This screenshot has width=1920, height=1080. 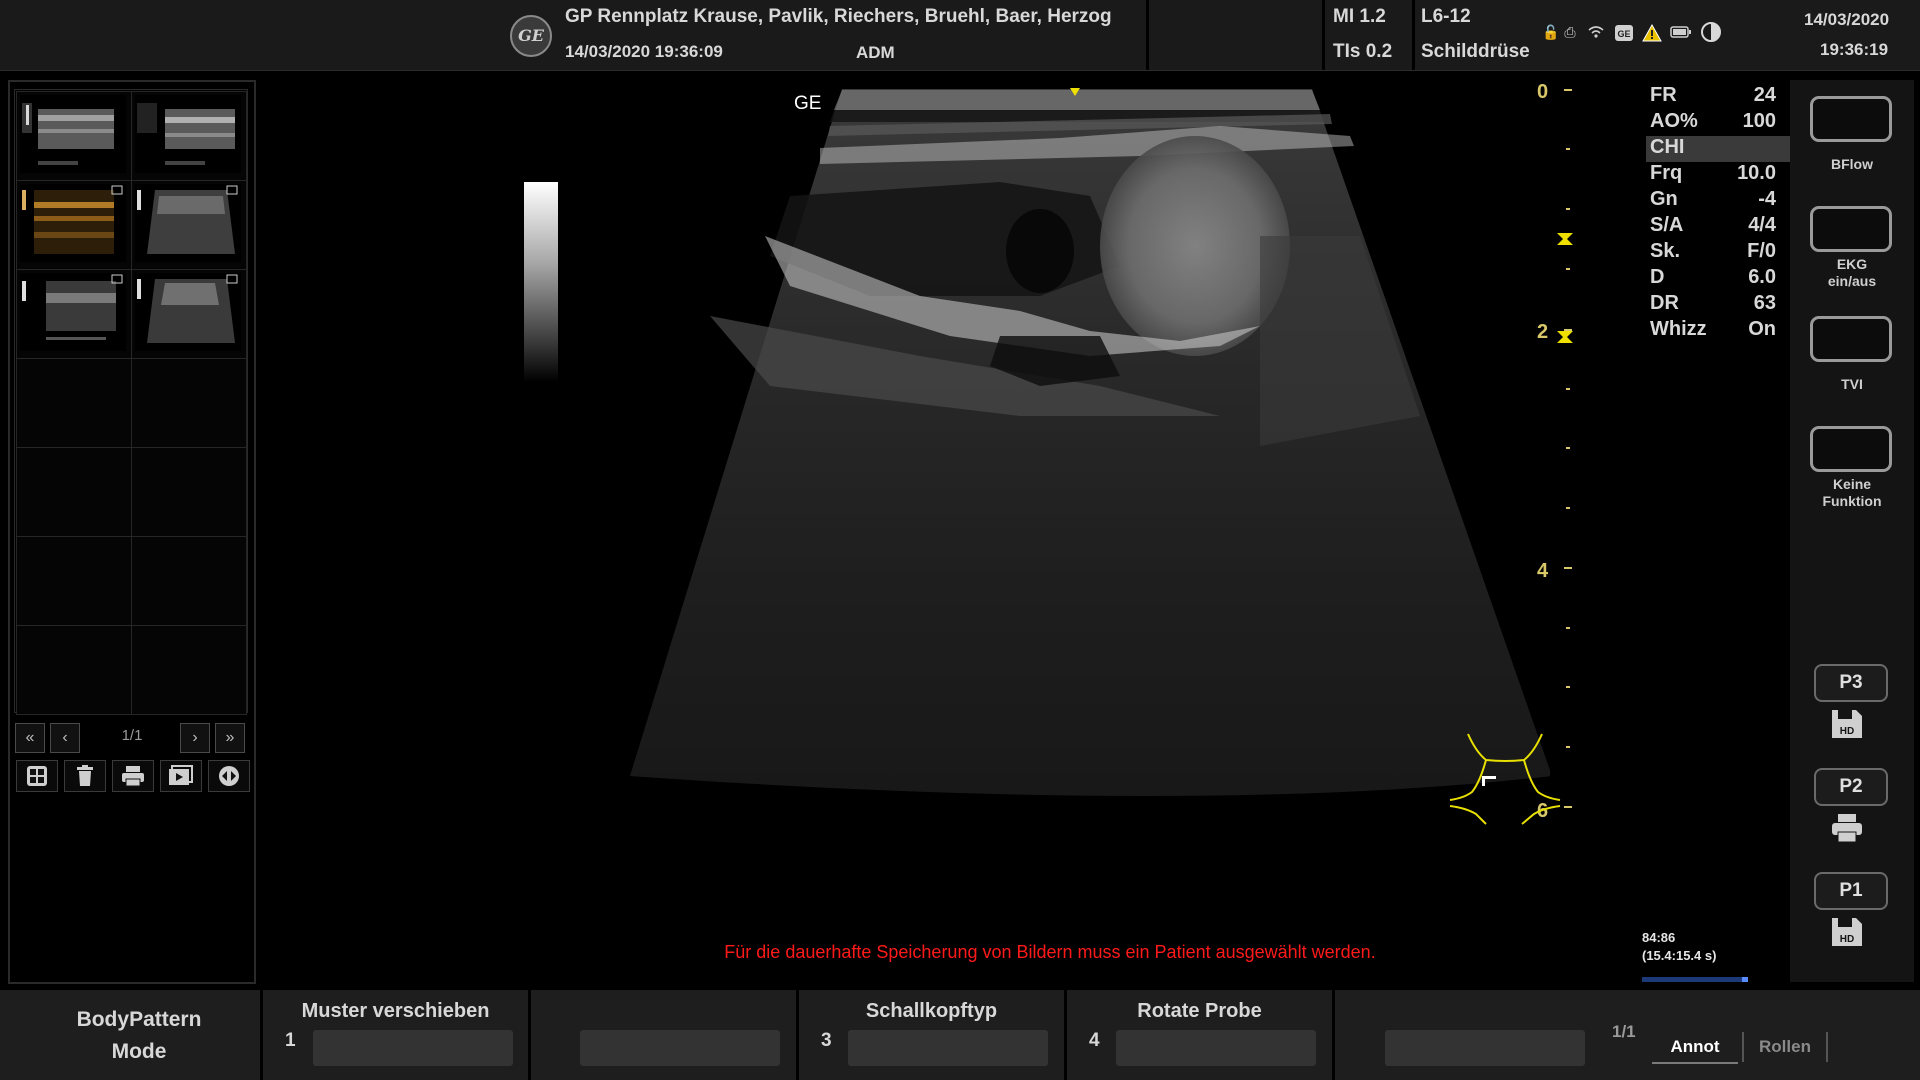 I want to click on no-function-button, so click(x=1851, y=449).